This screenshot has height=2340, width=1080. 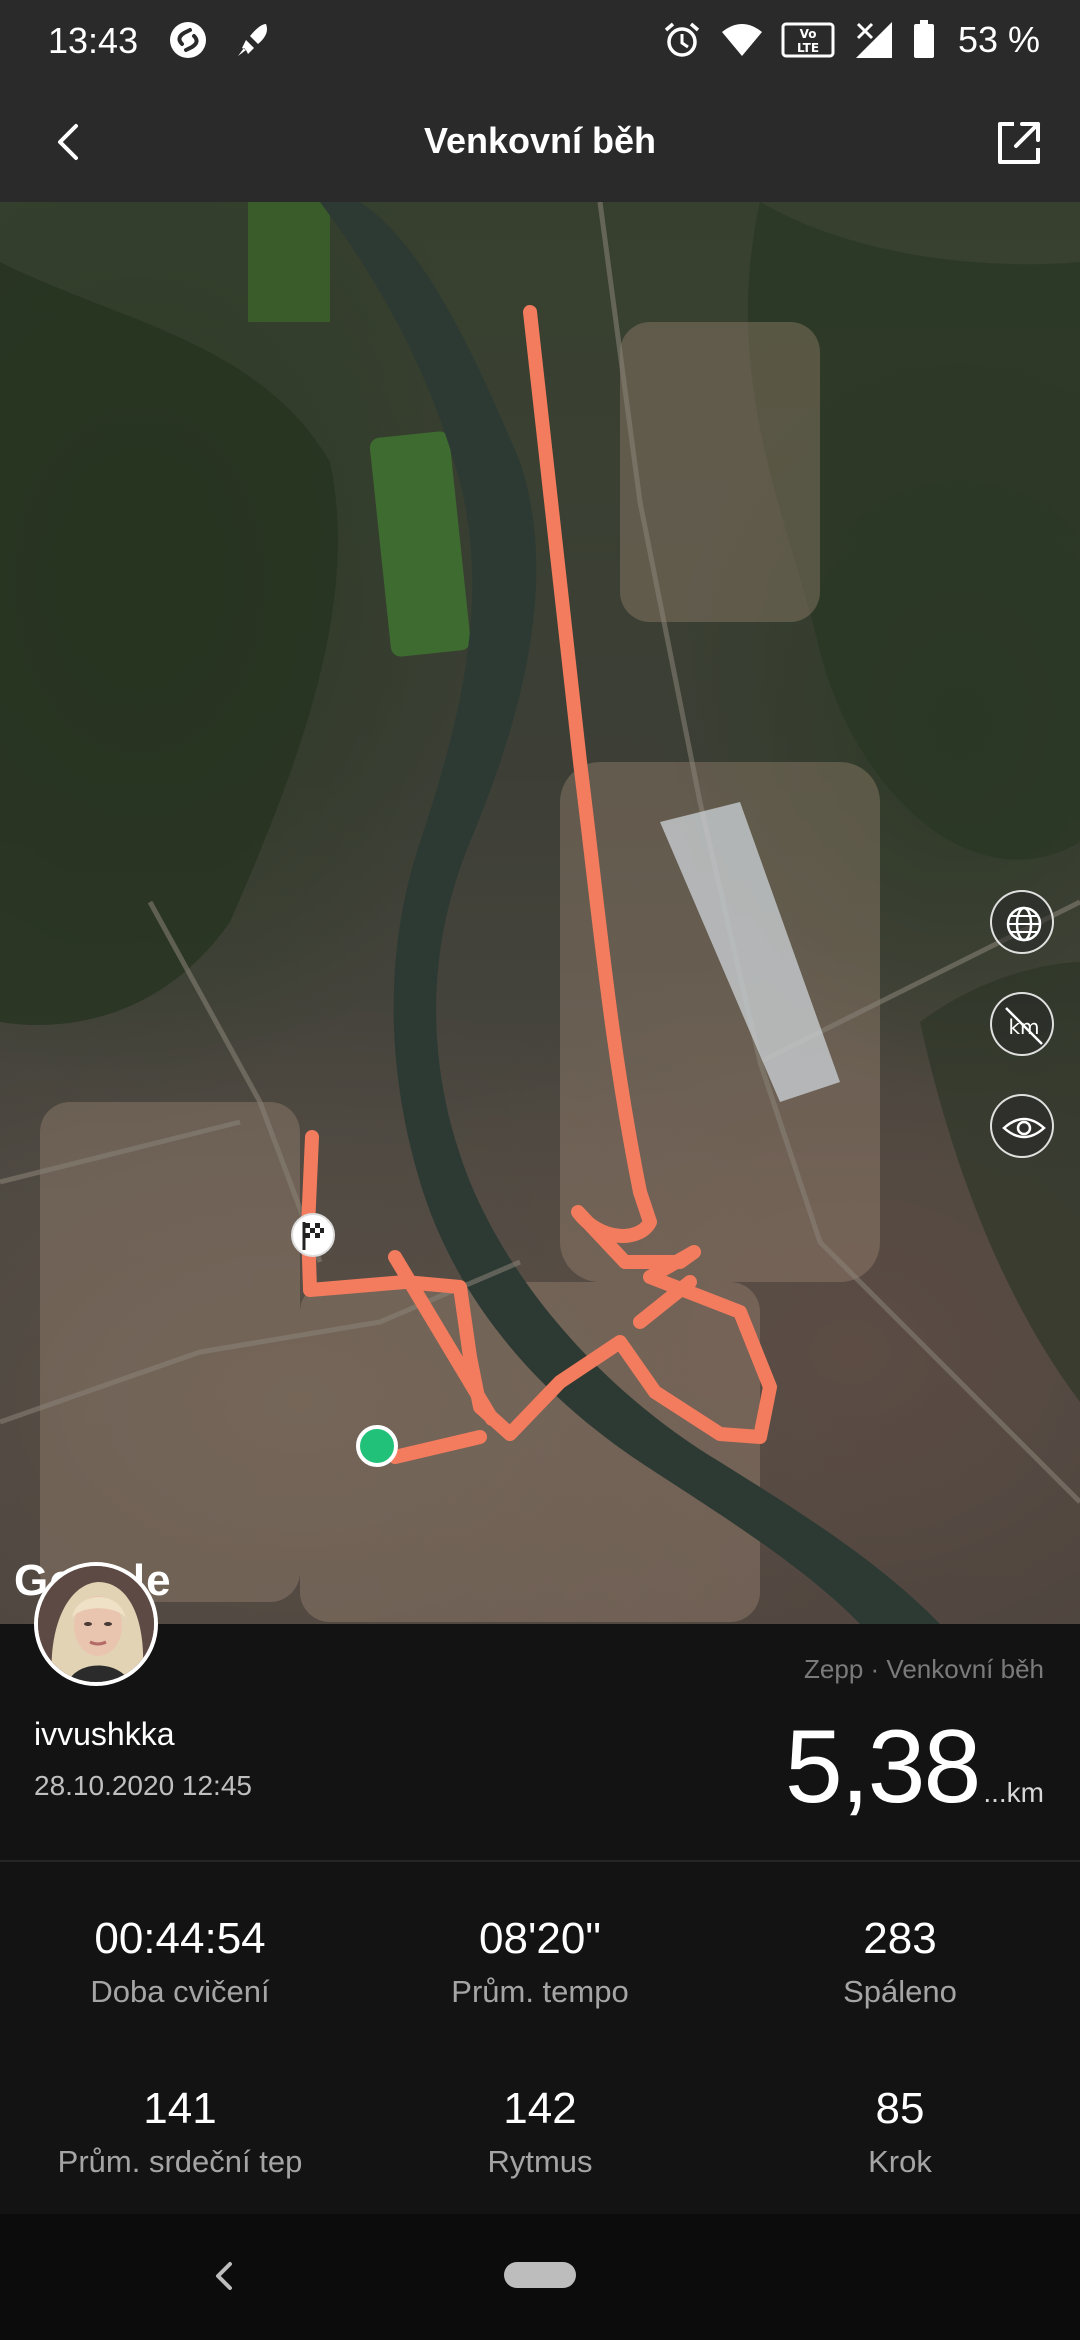 I want to click on stat-duration: 00:44:54 Doba cvičení, so click(x=180, y=1962).